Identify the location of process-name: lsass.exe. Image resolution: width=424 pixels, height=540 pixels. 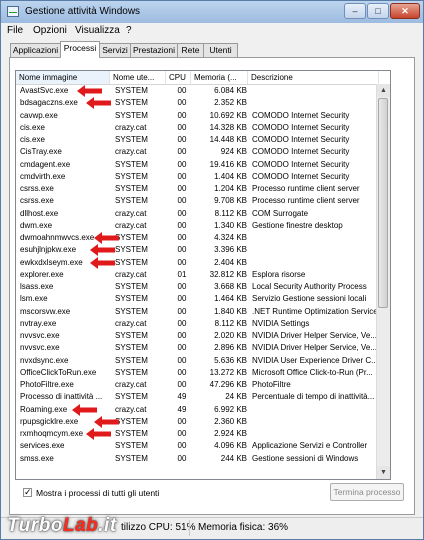
(37, 286).